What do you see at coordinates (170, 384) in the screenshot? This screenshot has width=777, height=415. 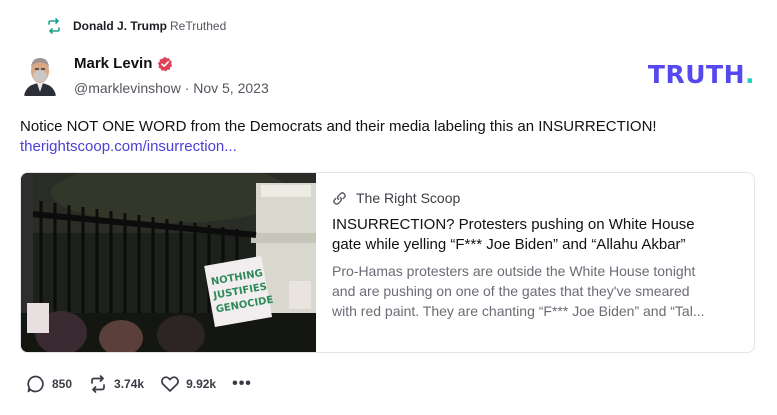 I see `heart-icon` at bounding box center [170, 384].